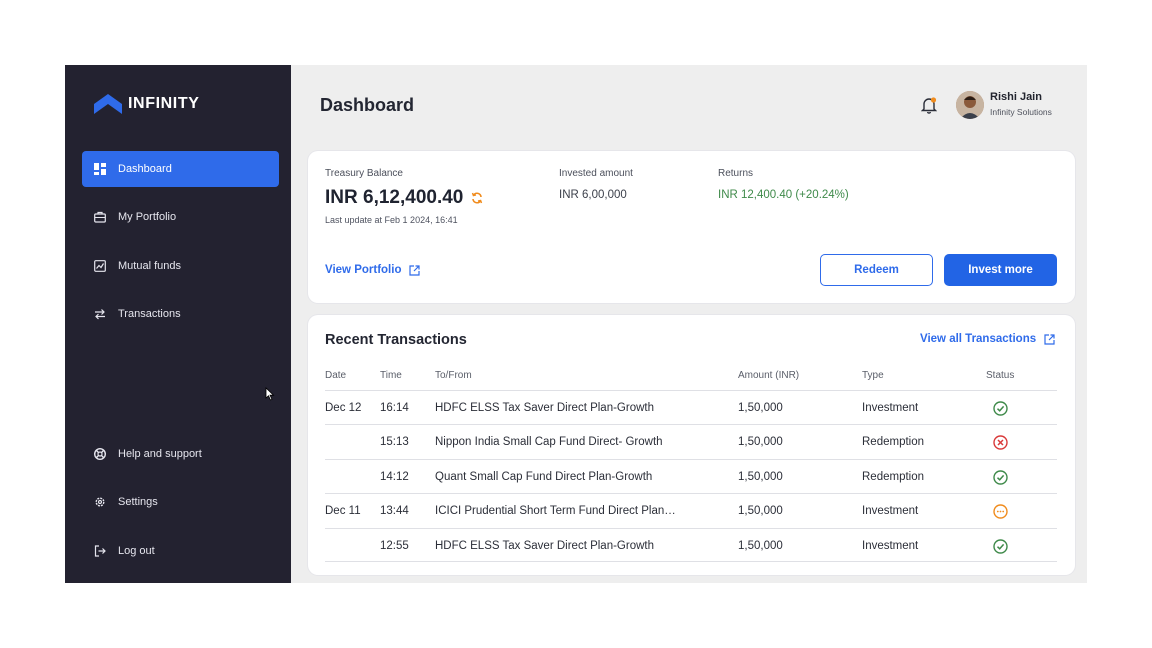 The width and height of the screenshot is (1152, 648). Describe the element at coordinates (138, 502) in the screenshot. I see `sidebar-item-label: Settings` at that location.